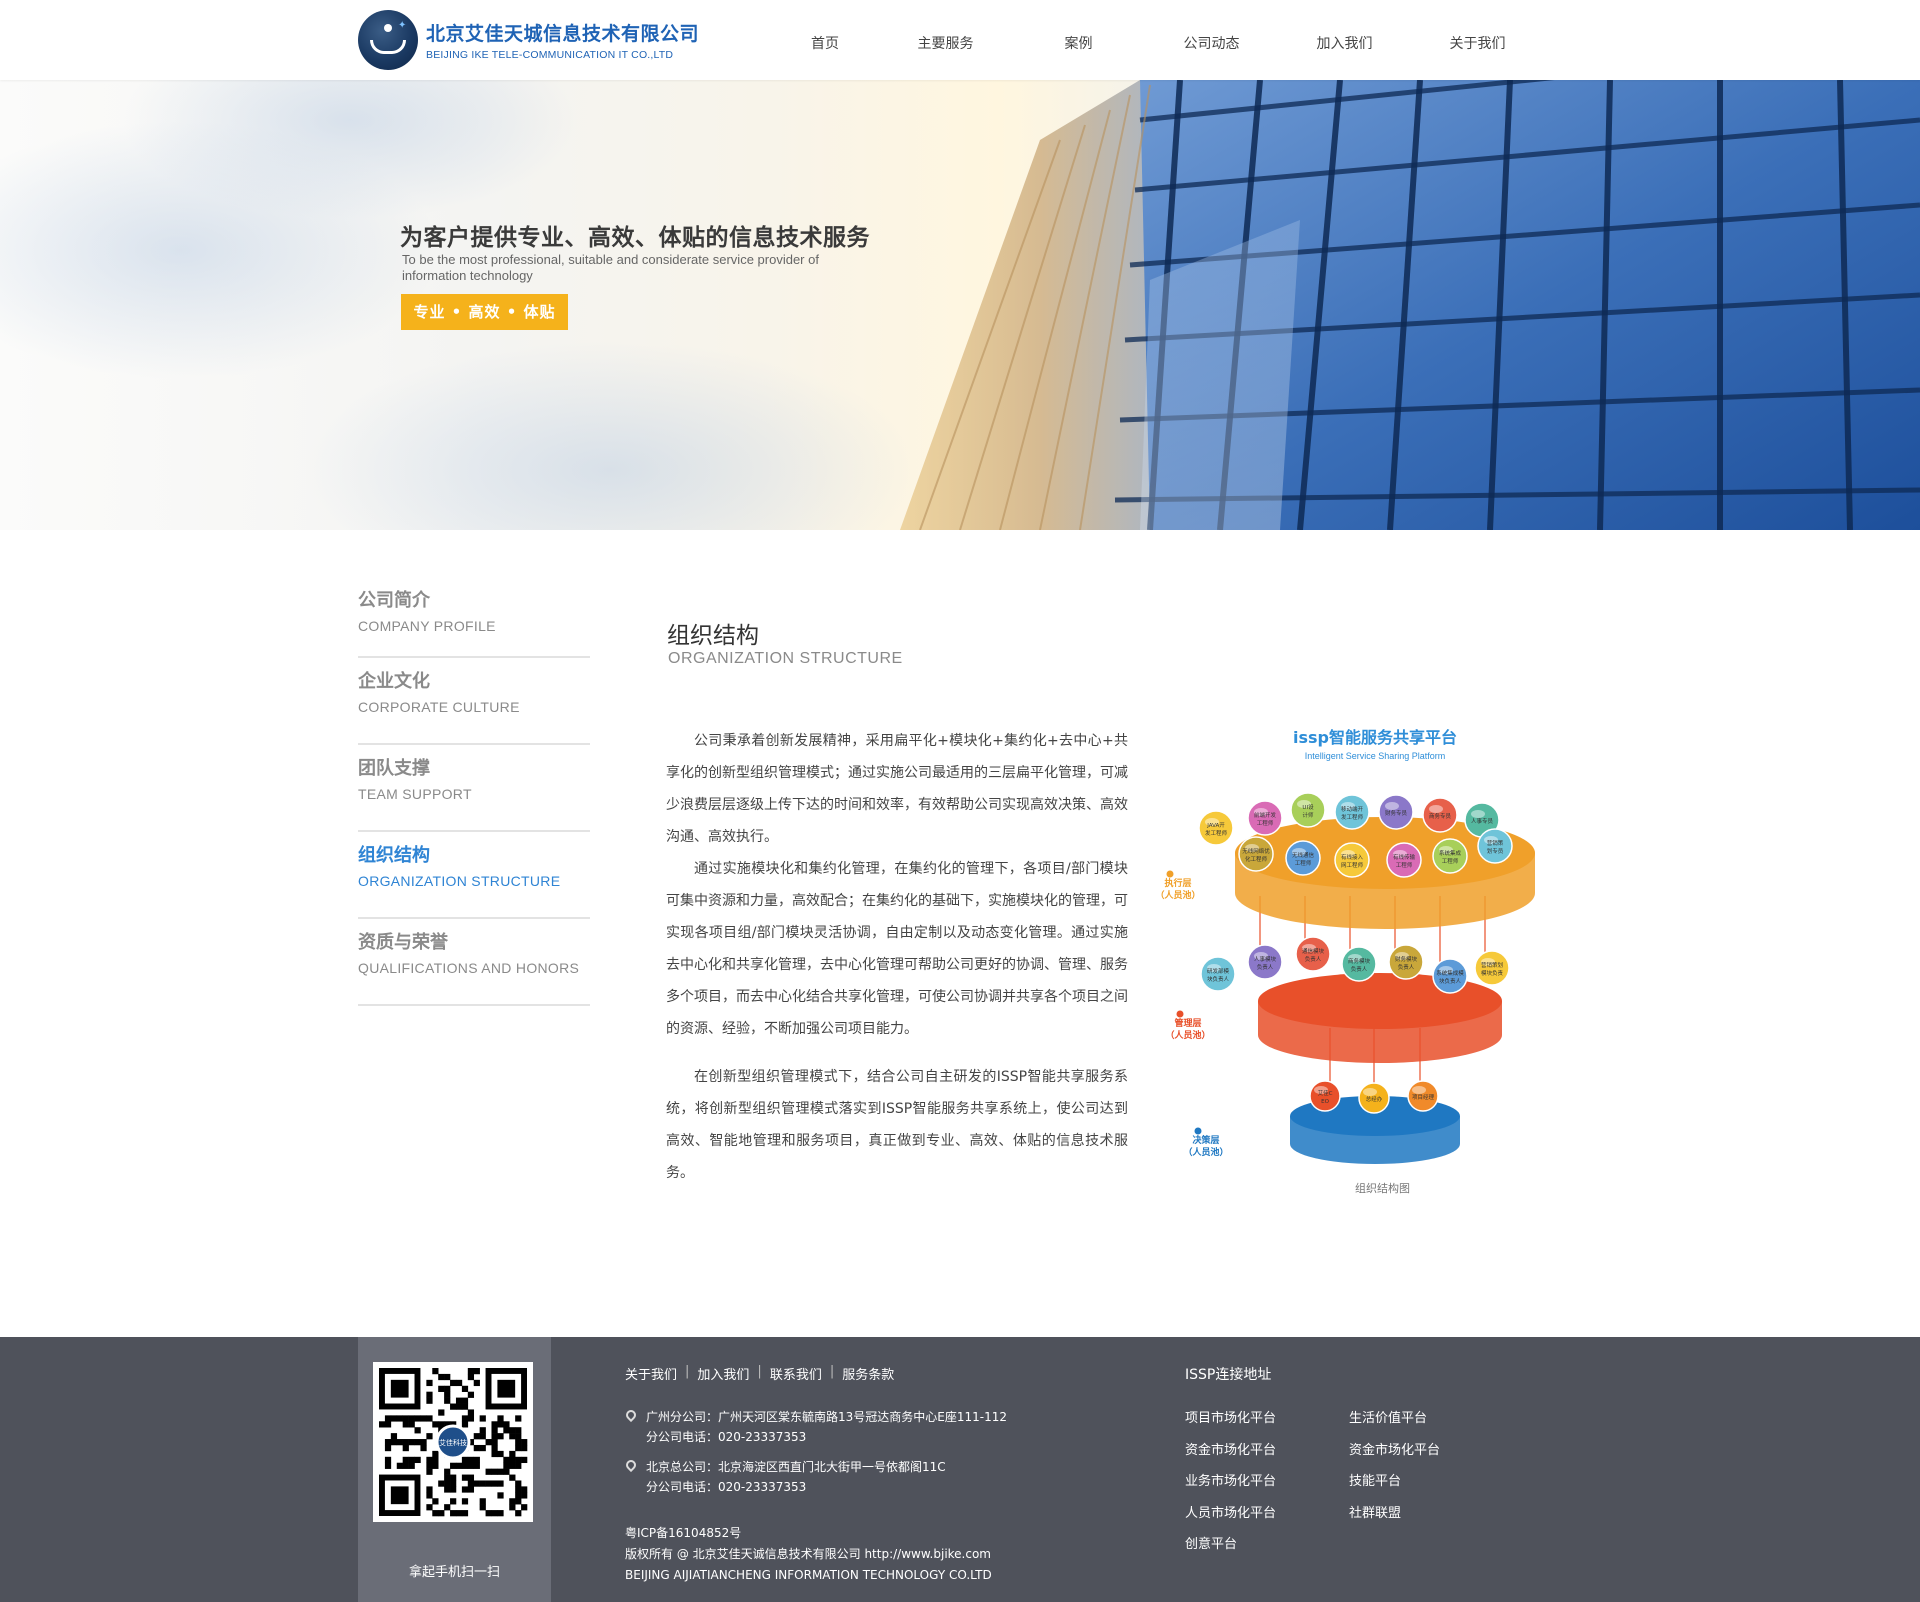 Image resolution: width=1920 pixels, height=1602 pixels. Describe the element at coordinates (1215, 825) in the screenshot. I see `role-node-label: JAVA开` at that location.